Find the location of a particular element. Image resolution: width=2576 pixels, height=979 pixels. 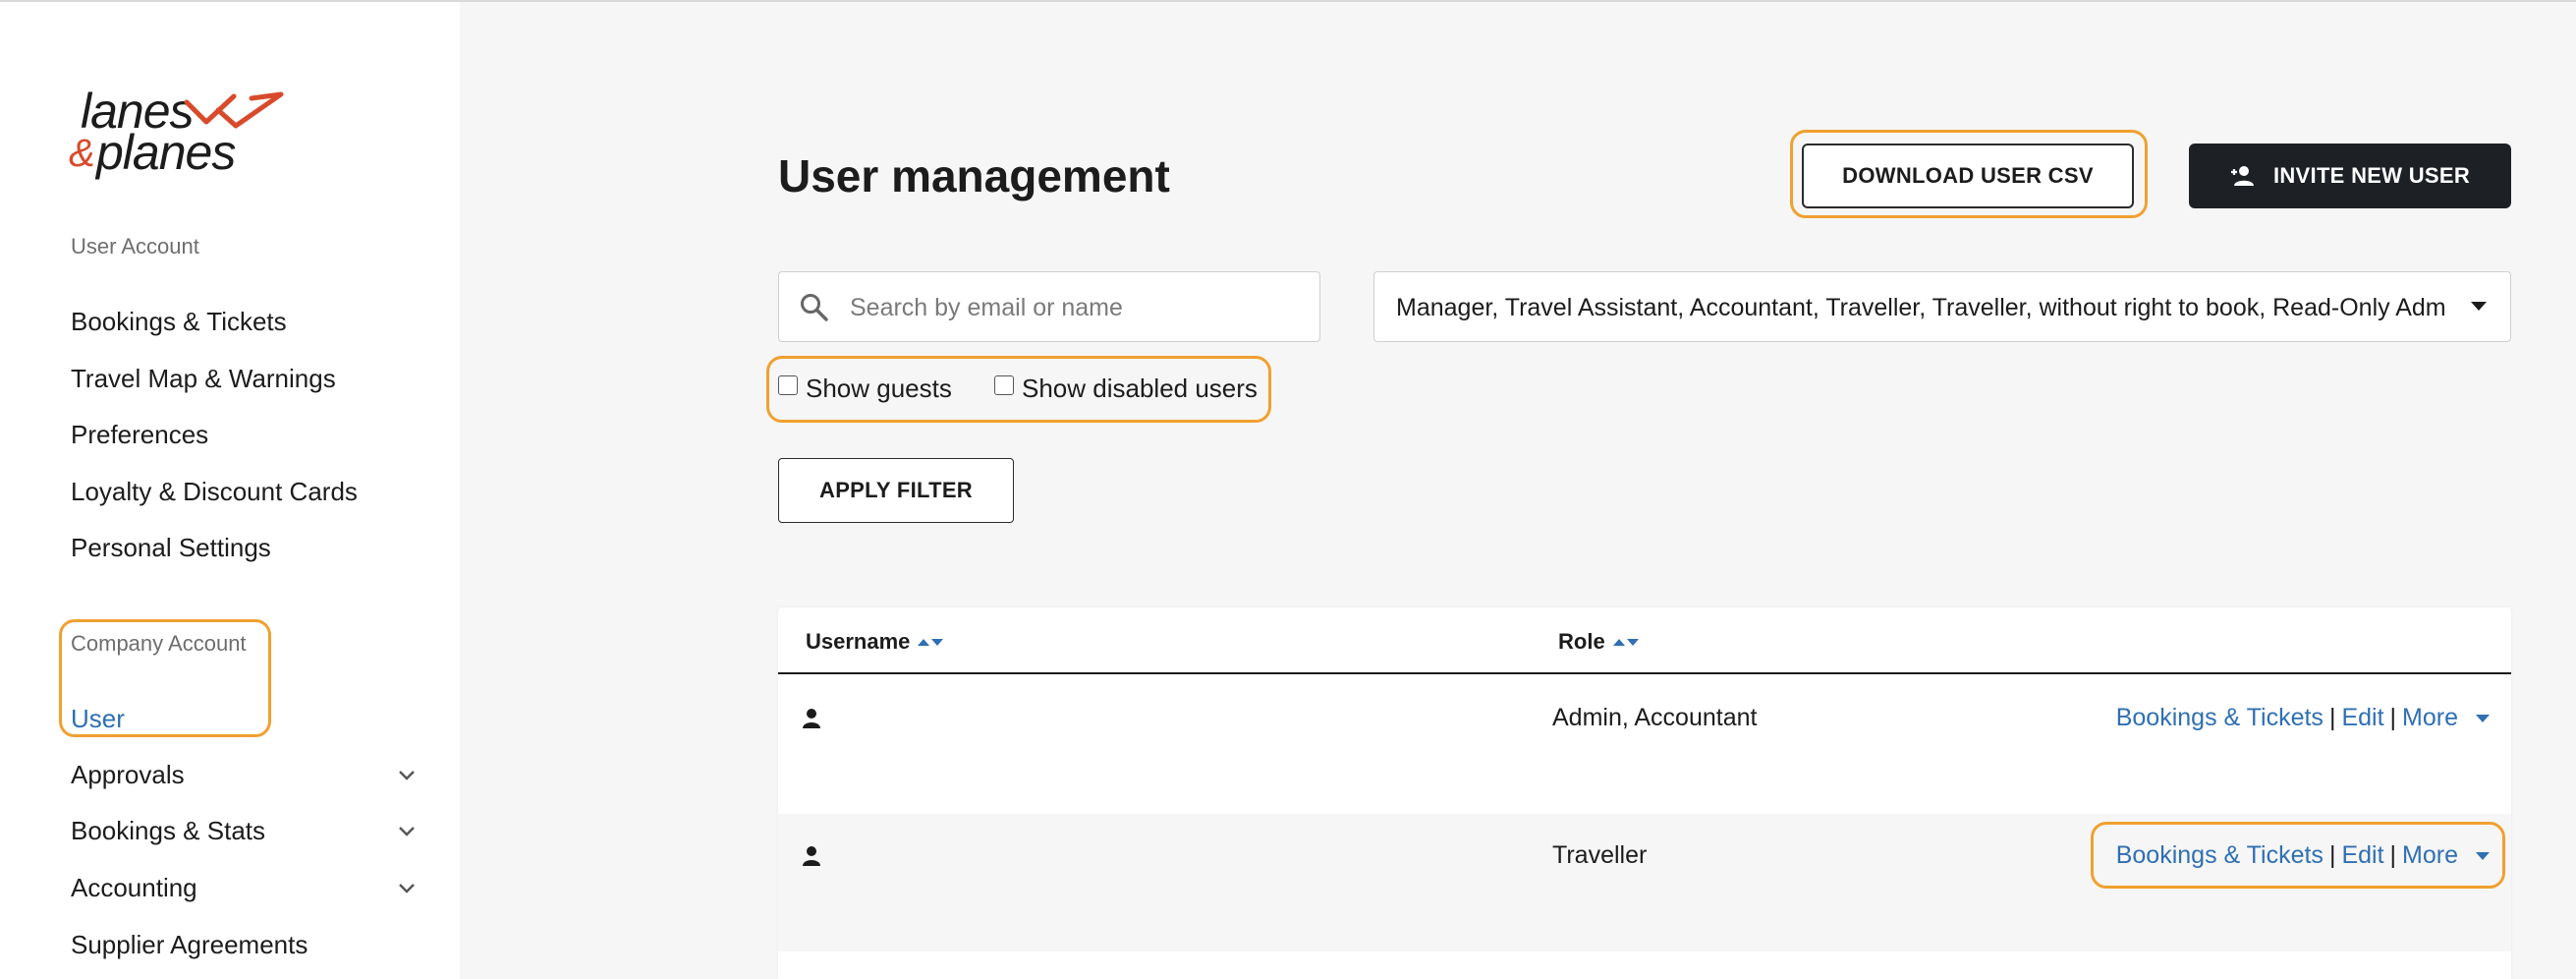

column-header-username: Username is located at coordinates (875, 642).